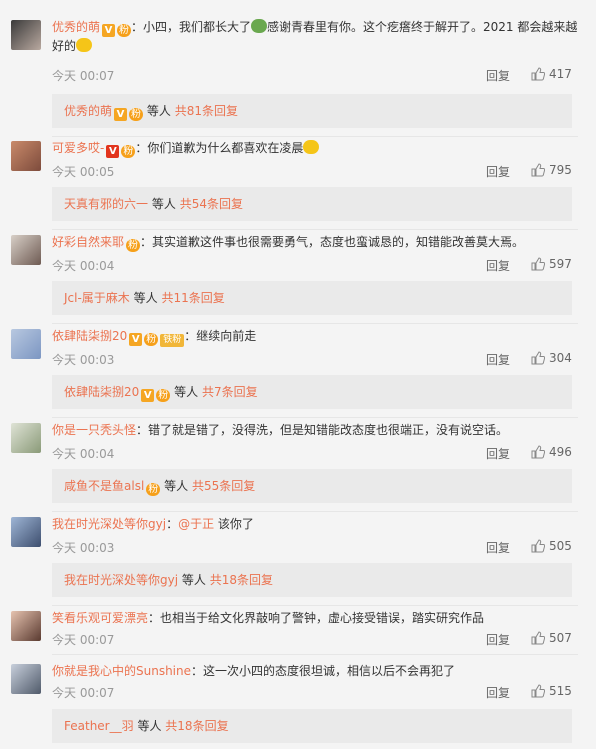 Image resolution: width=596 pixels, height=749 pixels. Describe the element at coordinates (312, 204) in the screenshot. I see `reply-summary: 天真有邪的六一 等人 共54条回复` at that location.